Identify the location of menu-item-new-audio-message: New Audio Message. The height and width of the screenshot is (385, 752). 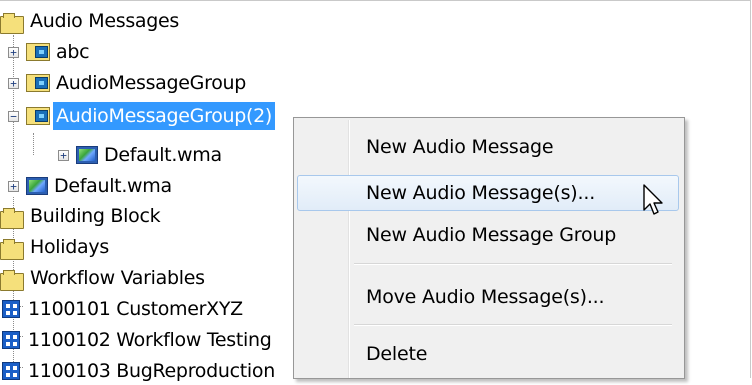
(488, 147).